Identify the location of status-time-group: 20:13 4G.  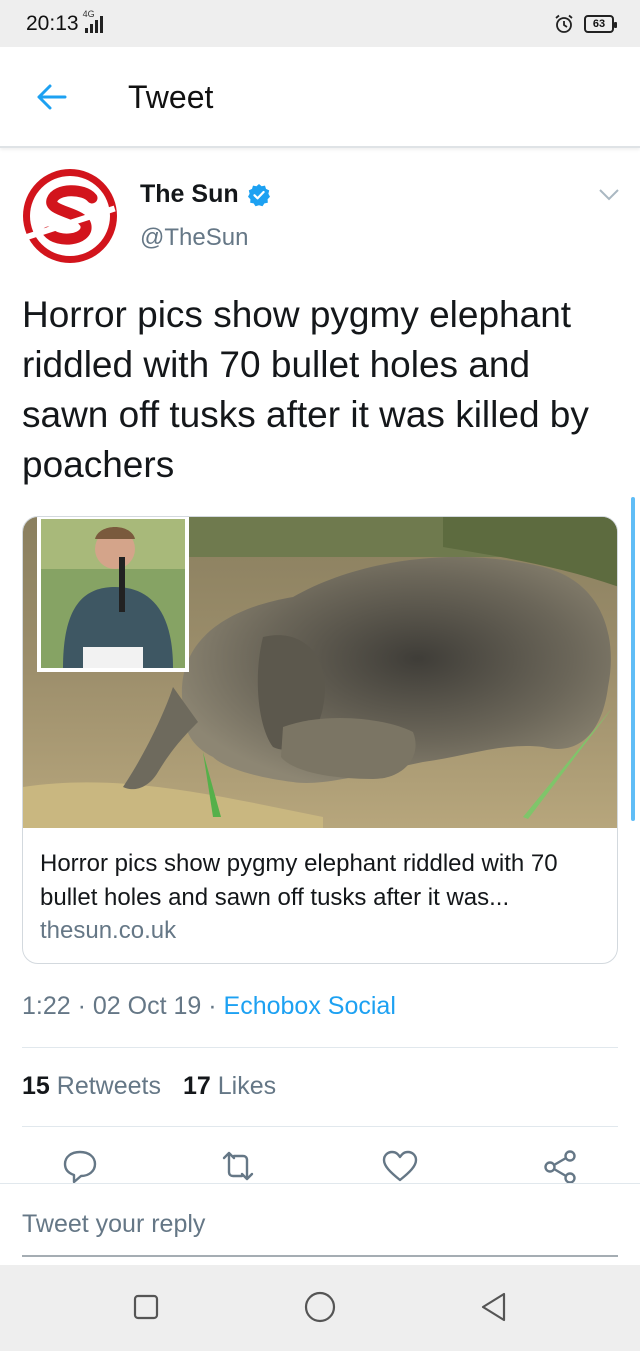
(64, 22).